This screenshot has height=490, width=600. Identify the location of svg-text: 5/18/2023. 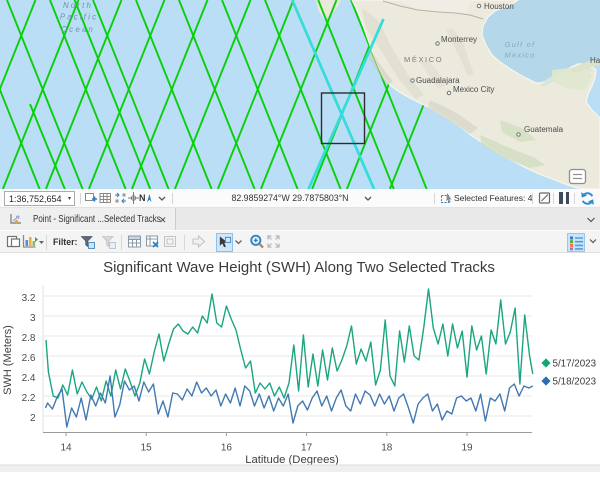
(575, 382).